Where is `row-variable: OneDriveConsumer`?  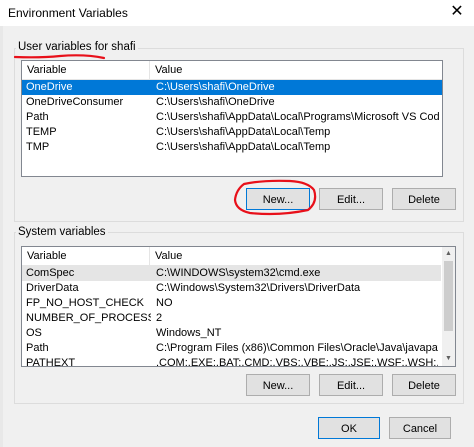 row-variable: OneDriveConsumer is located at coordinates (75, 102).